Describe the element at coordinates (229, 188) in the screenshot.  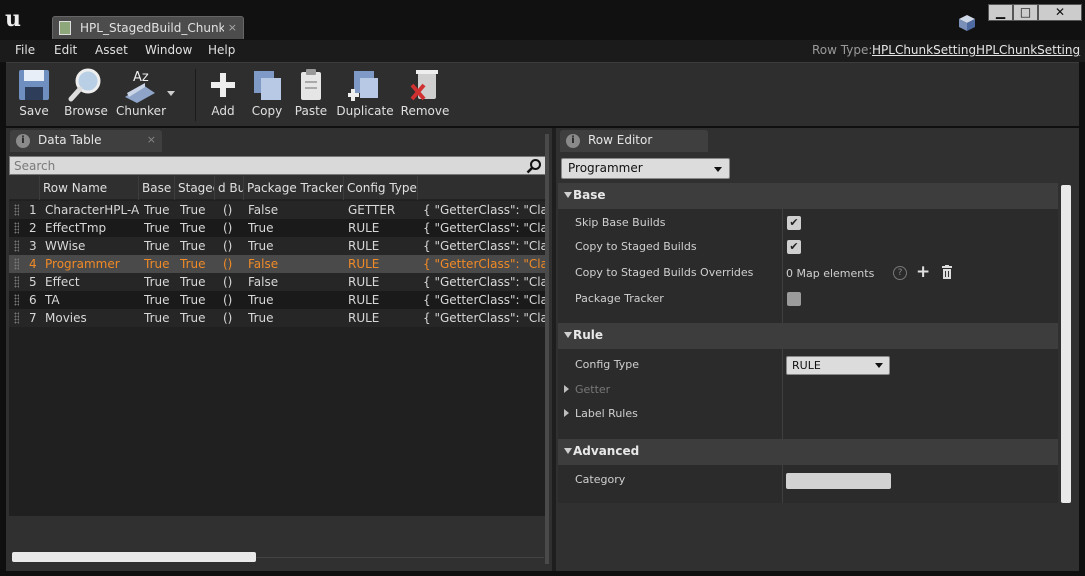
I see `column-header-overrides: d Bu` at that location.